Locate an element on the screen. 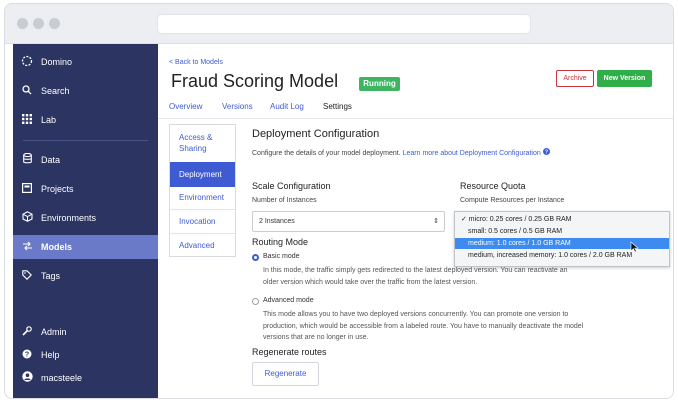  sidebar-item-models: Models is located at coordinates (85, 247).